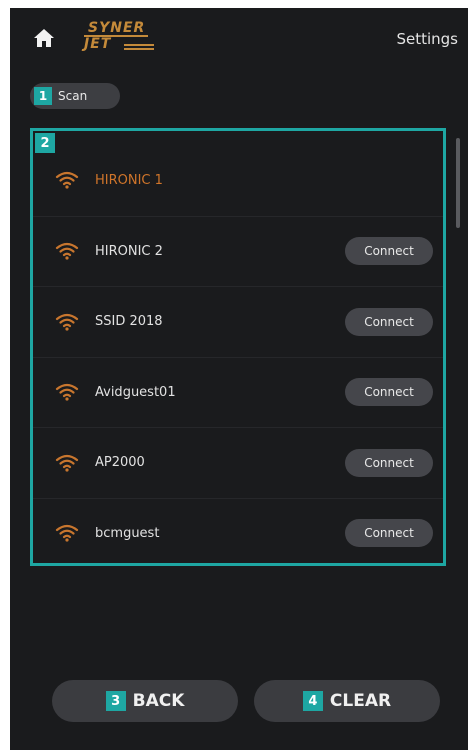 The image size is (472, 756). What do you see at coordinates (44, 38) in the screenshot?
I see `home-icon` at bounding box center [44, 38].